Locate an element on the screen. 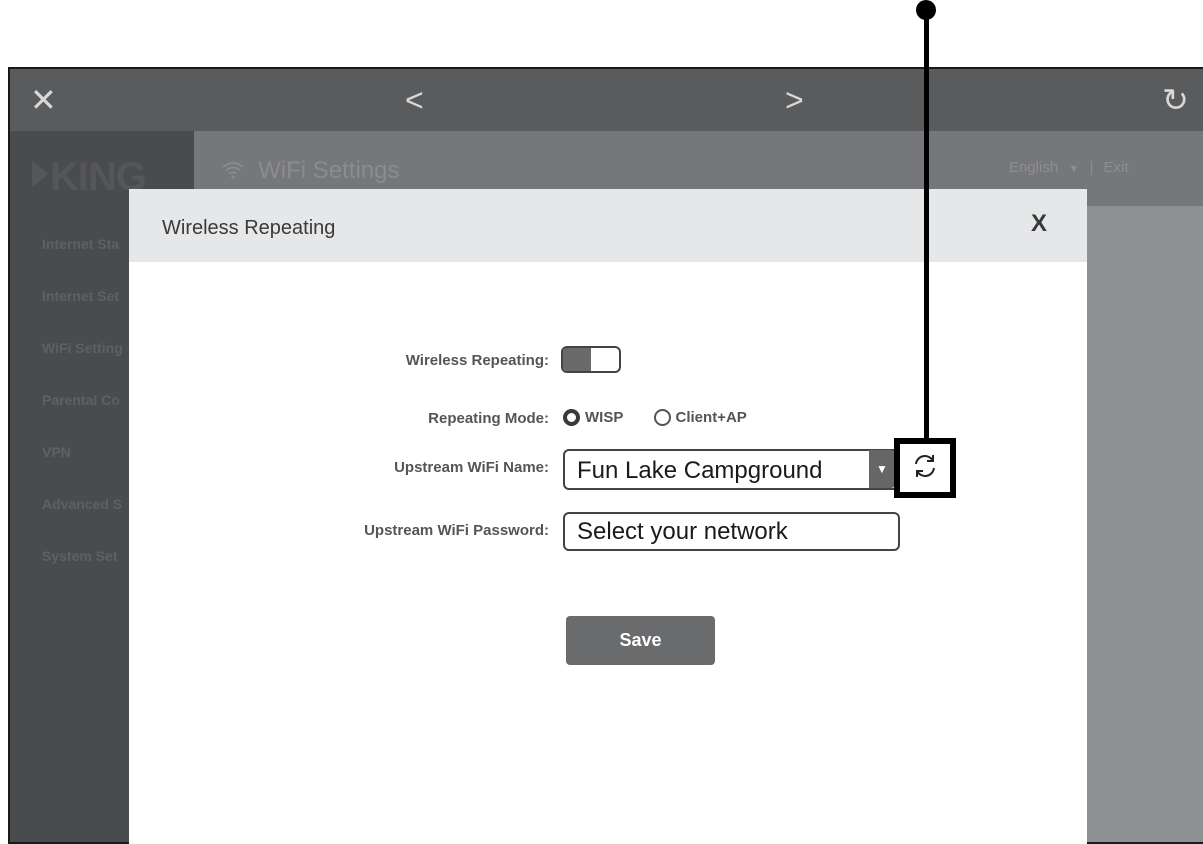 The height and width of the screenshot is (844, 1203). radio-wisp-indicator is located at coordinates (571, 417).